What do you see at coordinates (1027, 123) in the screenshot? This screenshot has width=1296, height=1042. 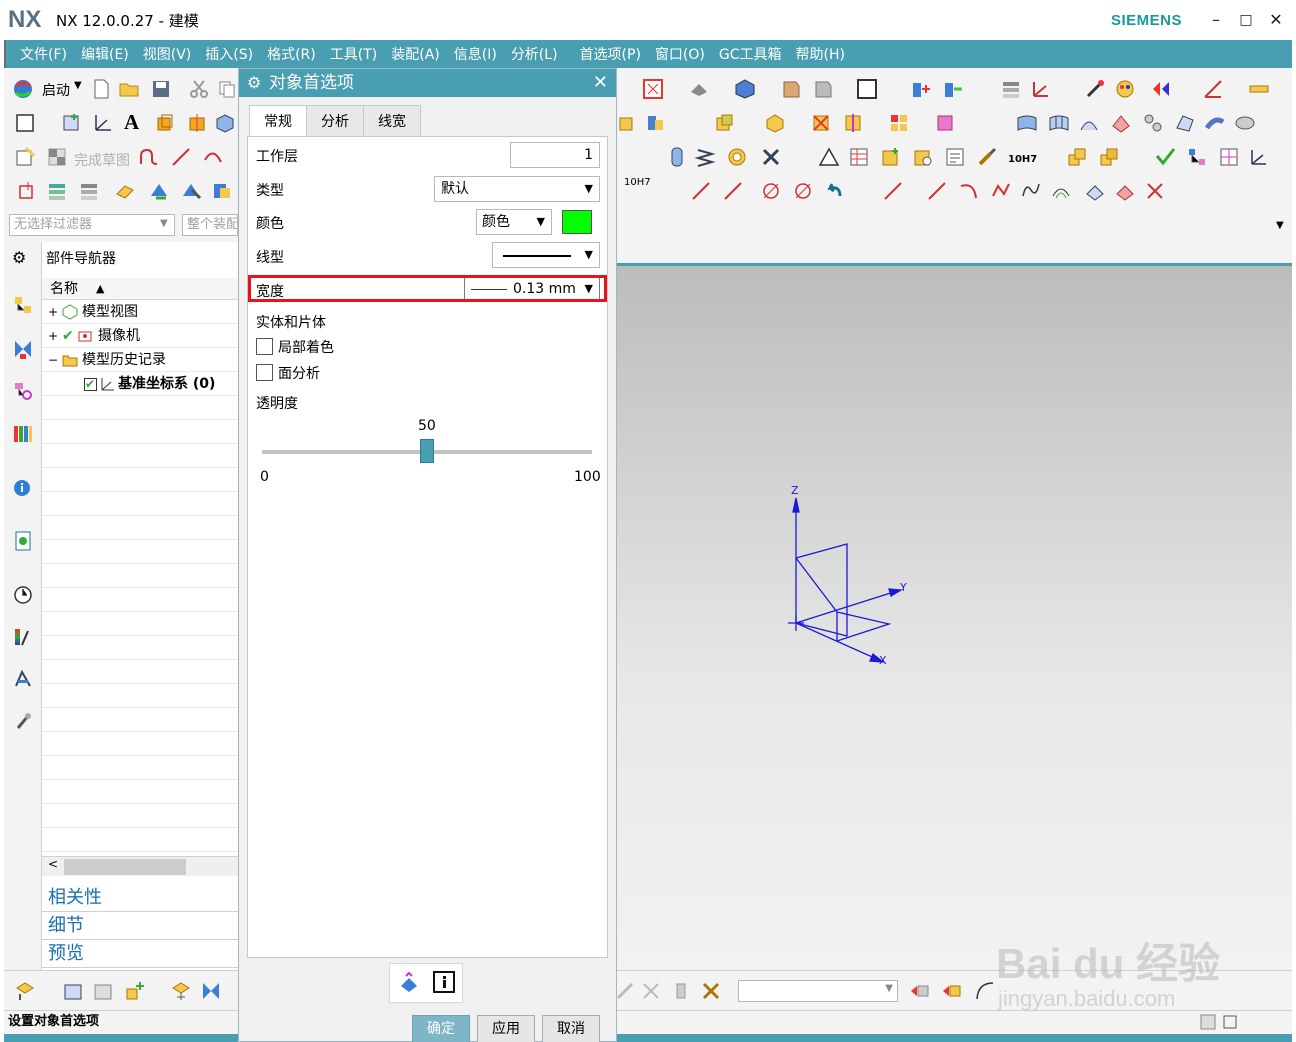 I see `surface-icon` at bounding box center [1027, 123].